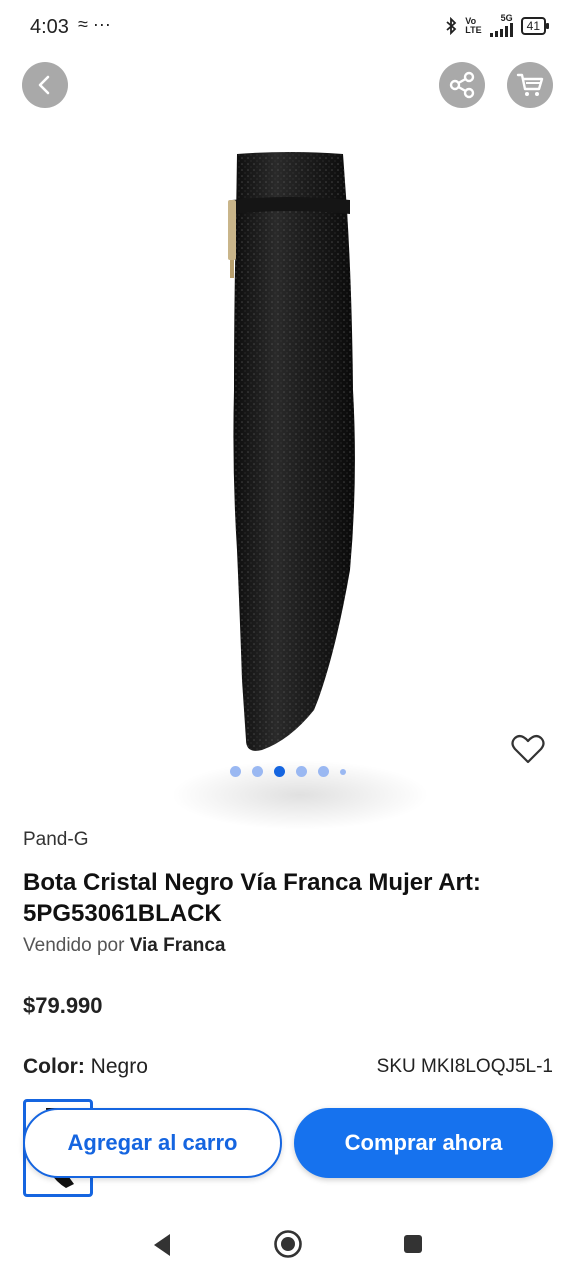 The height and width of the screenshot is (1280, 576). I want to click on cart-button, so click(530, 85).